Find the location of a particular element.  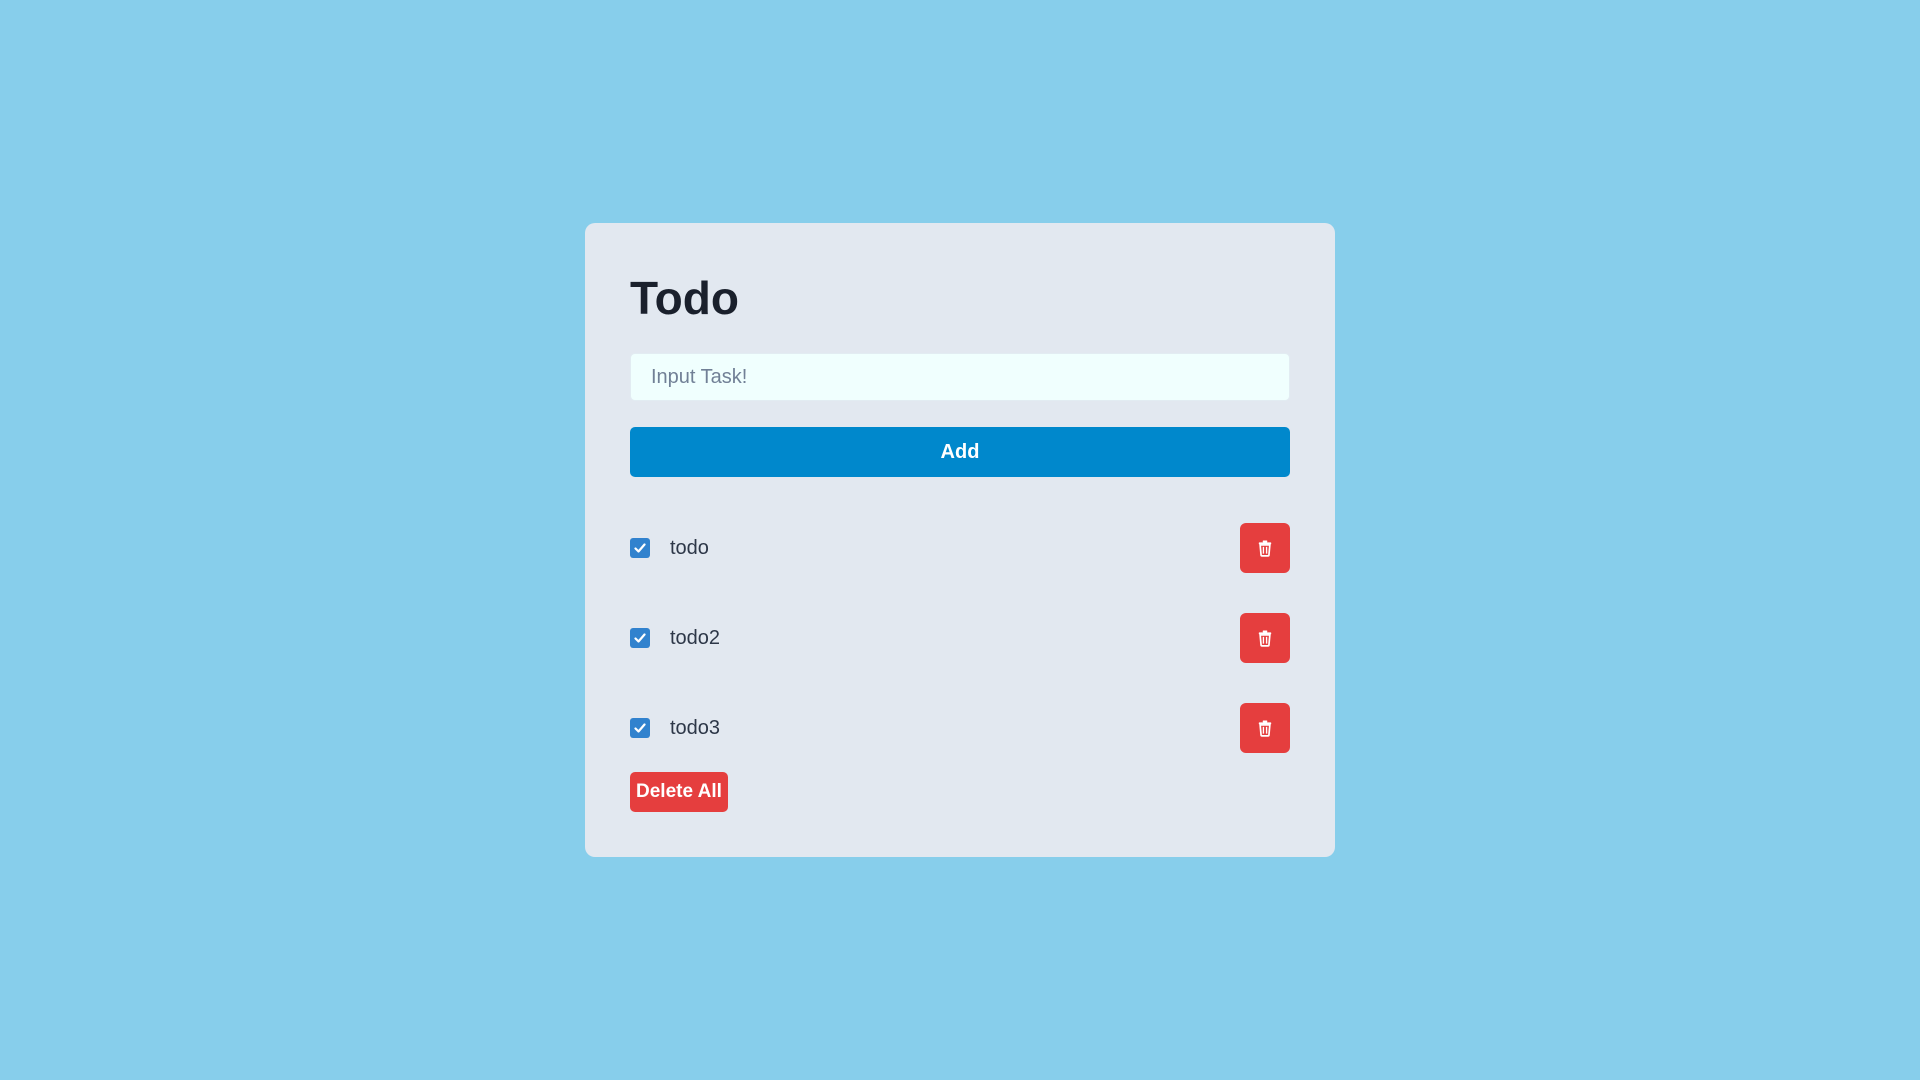

add-button: Add is located at coordinates (960, 452).